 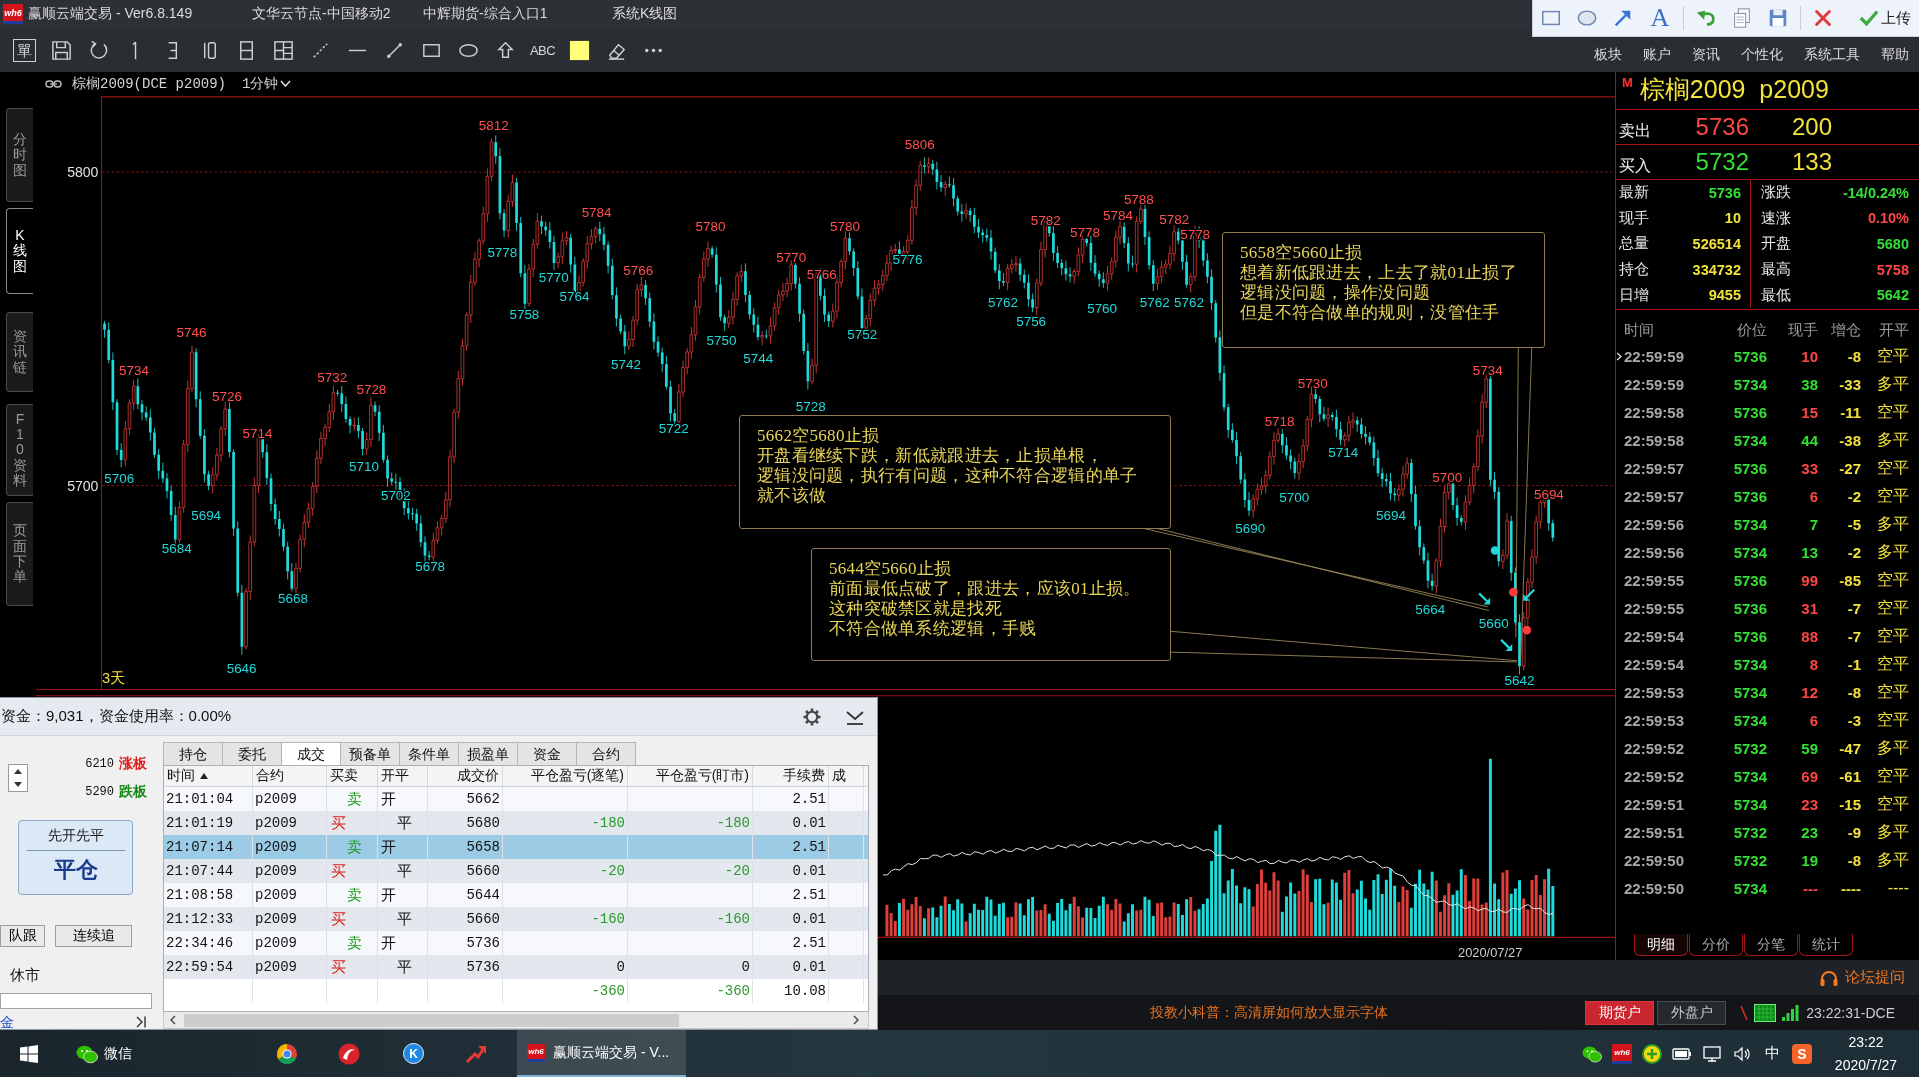 I want to click on side-tab: 页面下单, so click(x=19, y=554).